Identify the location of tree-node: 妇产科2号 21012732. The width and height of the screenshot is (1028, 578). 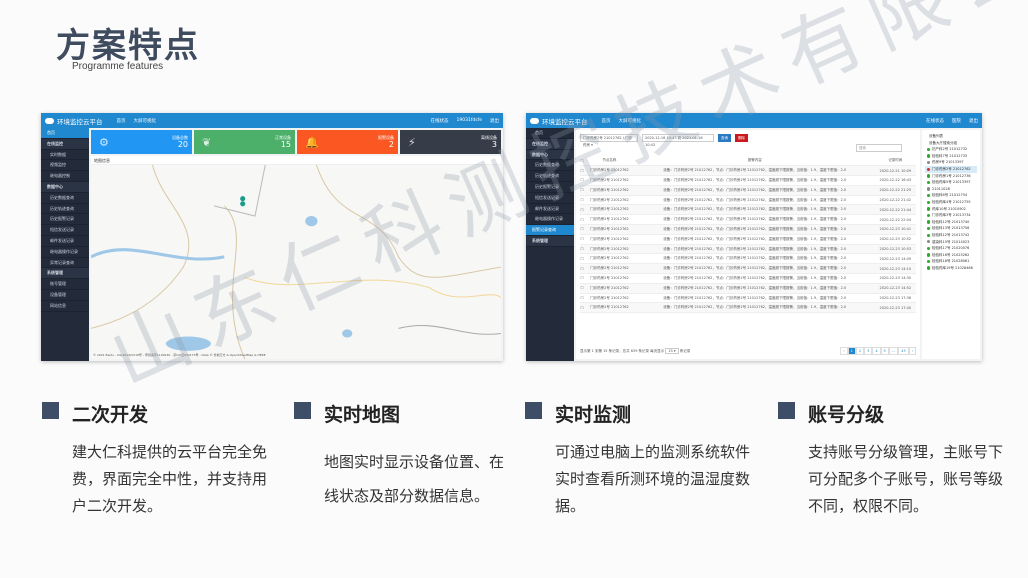
(951, 149).